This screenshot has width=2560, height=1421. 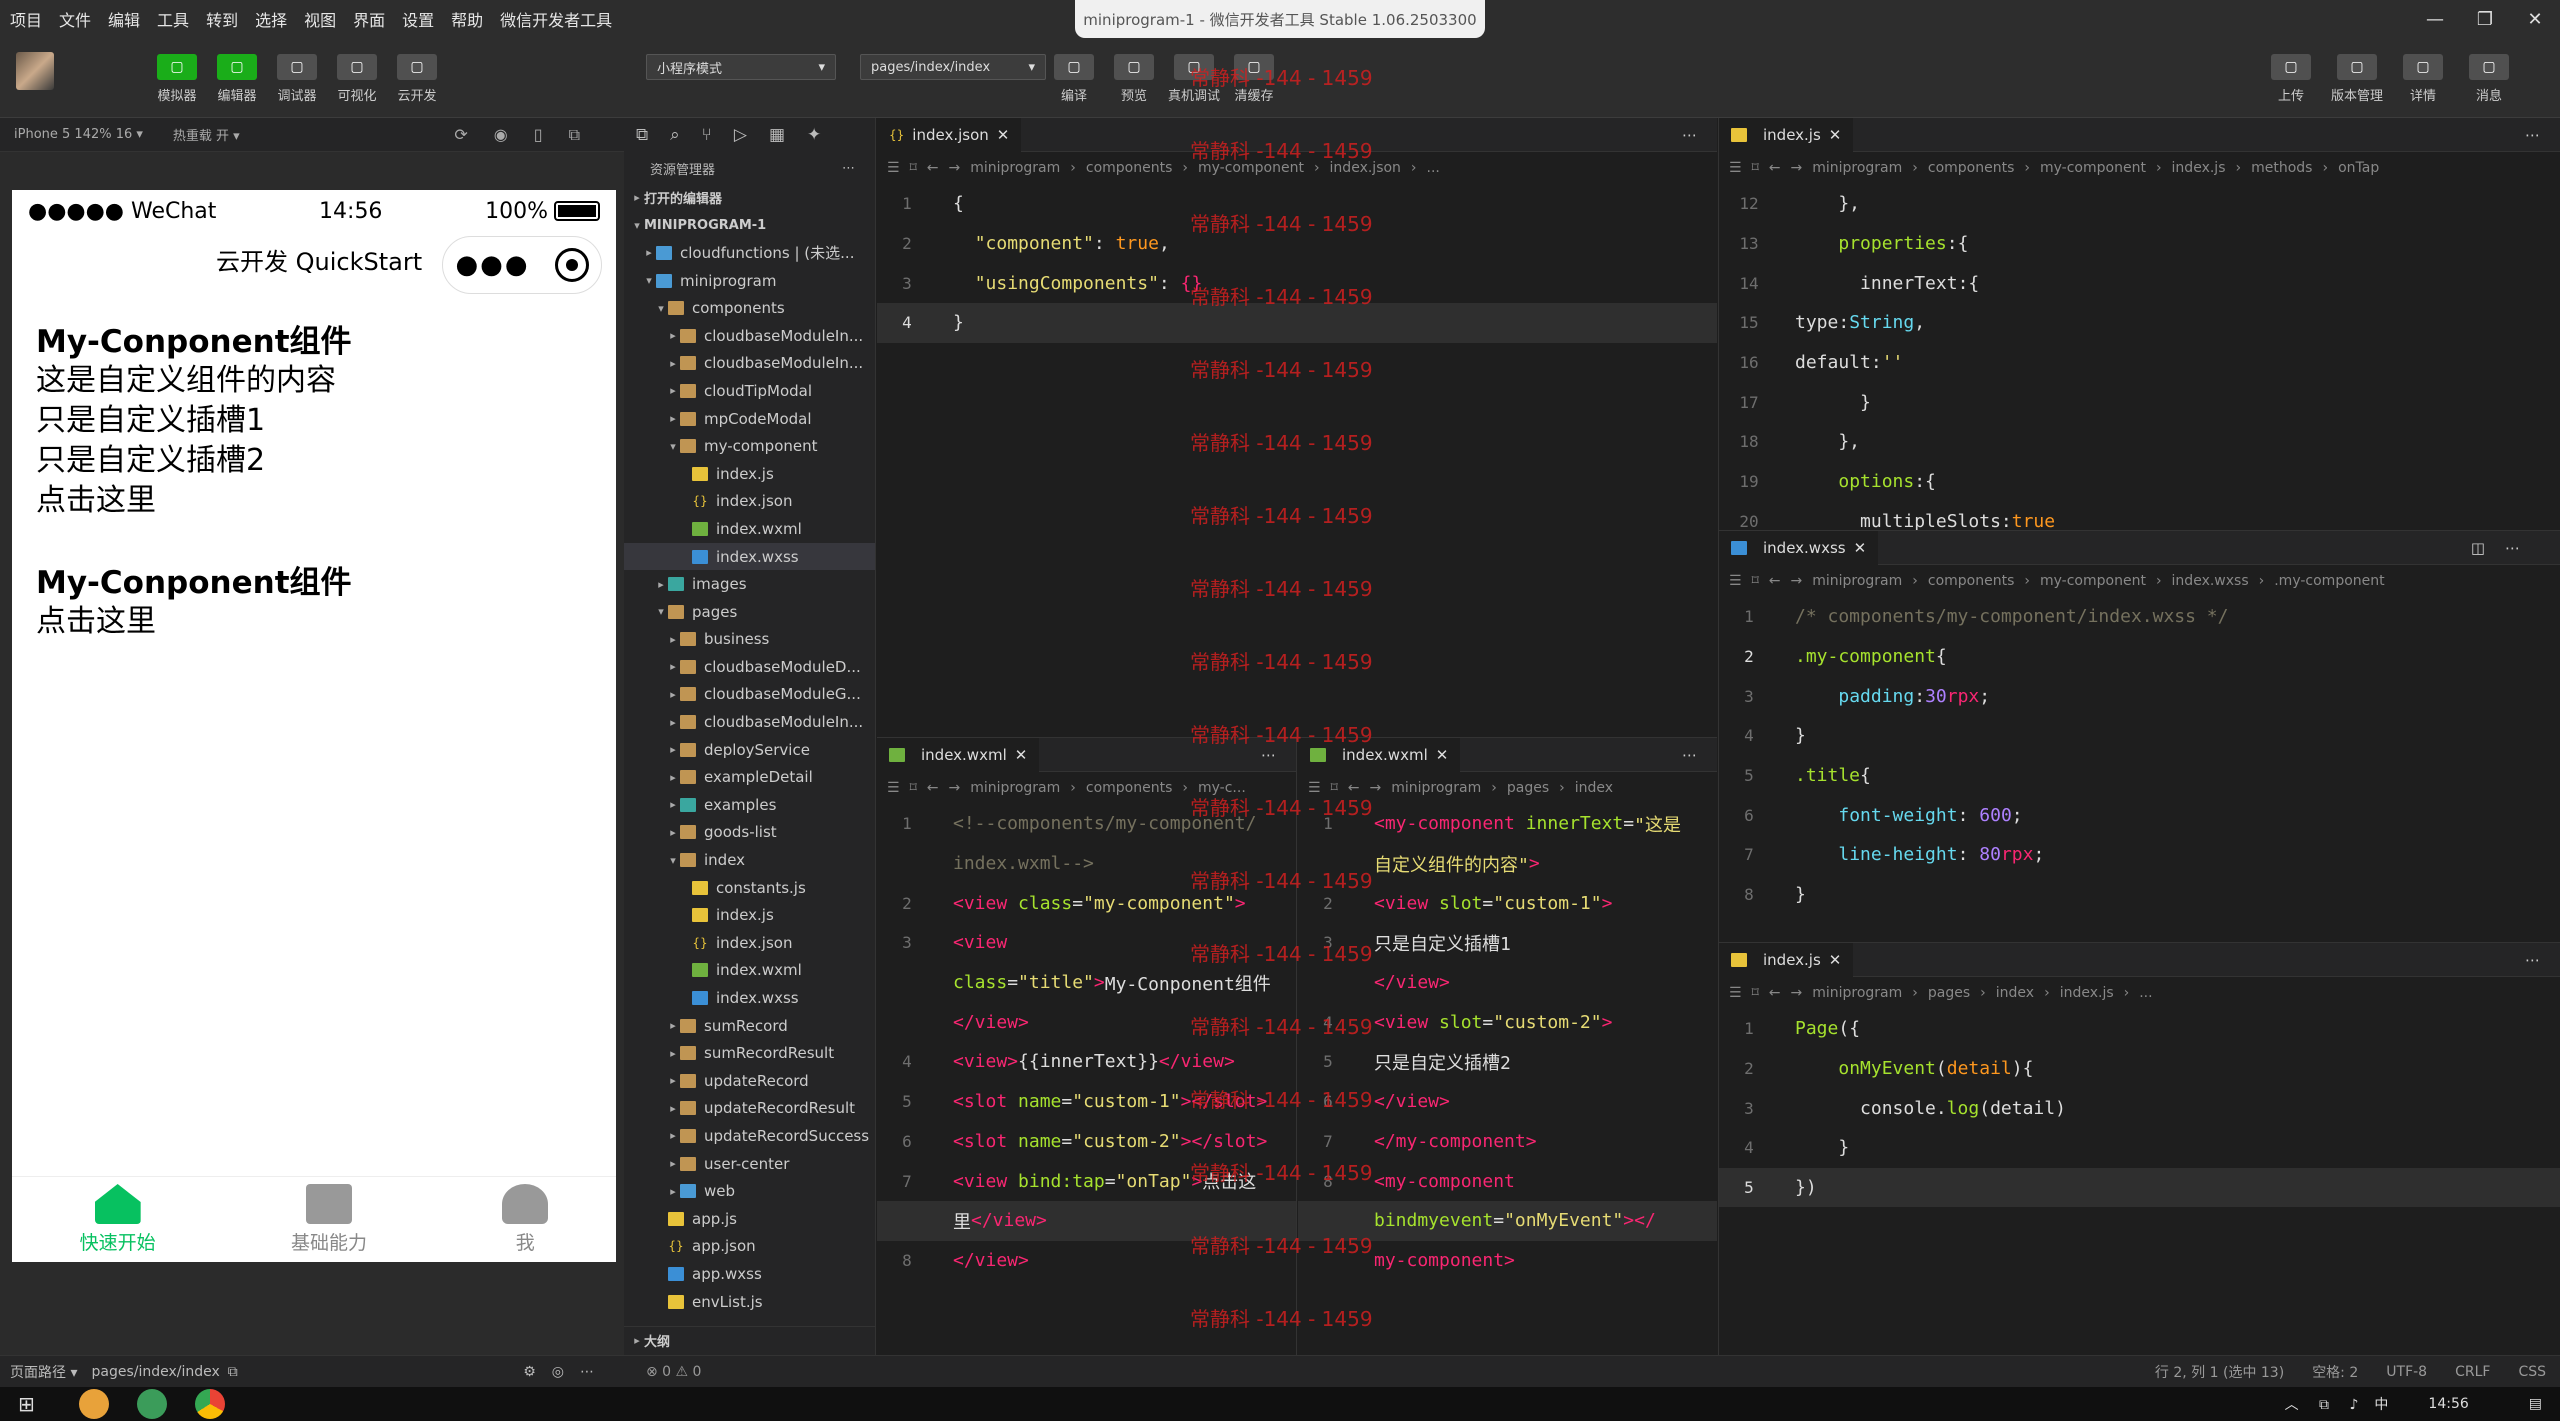 What do you see at coordinates (2485, 19) in the screenshot?
I see `maximize-icon: ❐` at bounding box center [2485, 19].